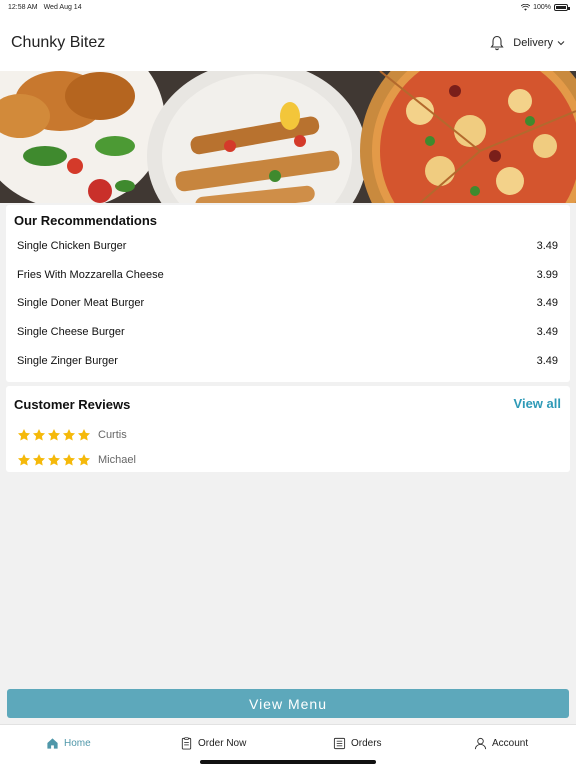 This screenshot has width=576, height=768. What do you see at coordinates (71, 332) in the screenshot?
I see `item-name: Single Cheese Burger` at bounding box center [71, 332].